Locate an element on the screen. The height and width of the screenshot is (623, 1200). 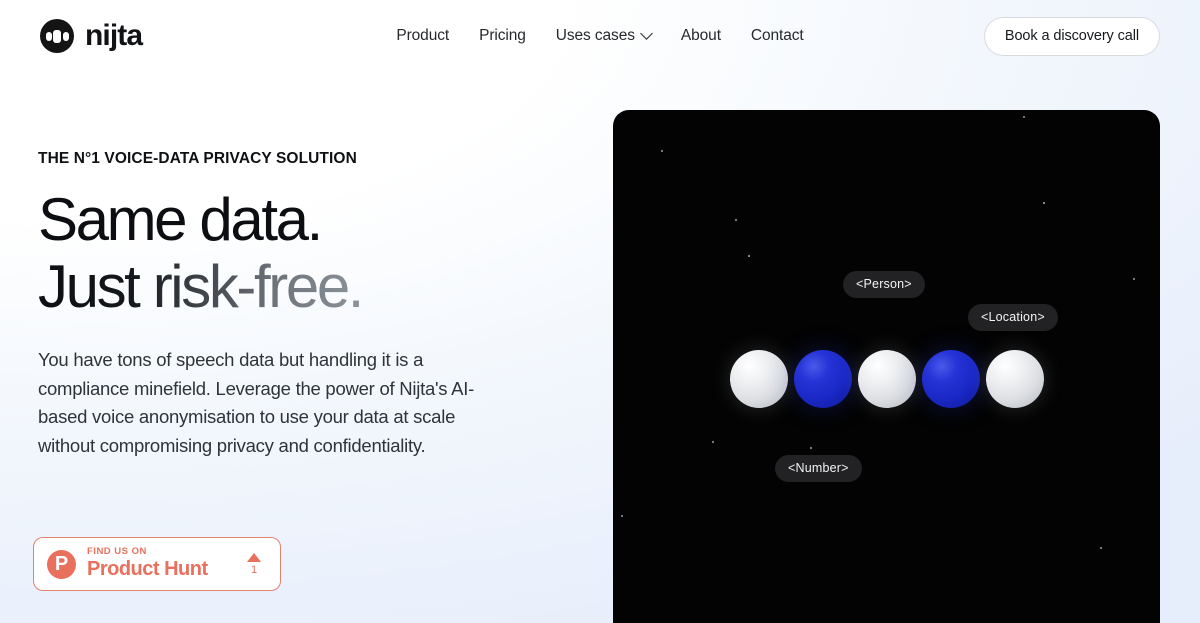
entity-label-location: <Location> is located at coordinates (1013, 317).